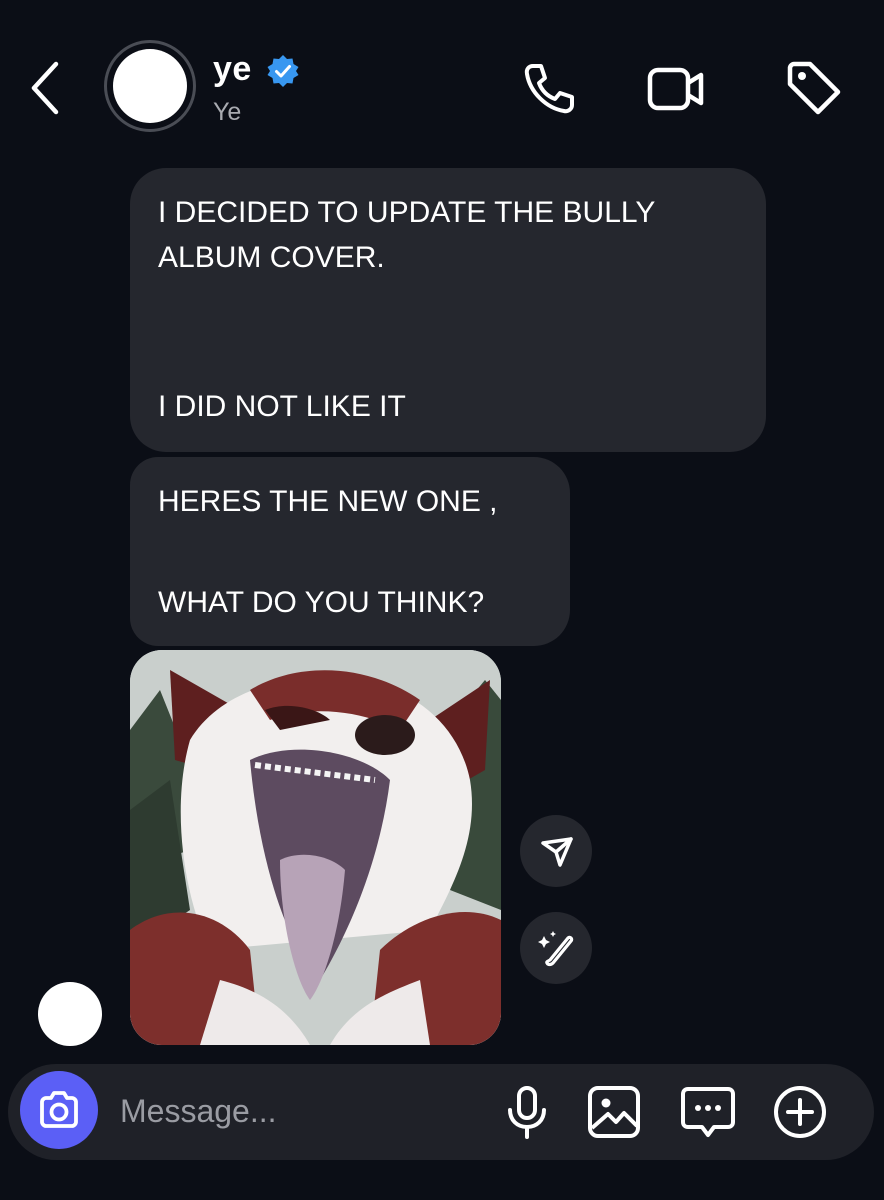  I want to click on contact-avatar, so click(150, 86).